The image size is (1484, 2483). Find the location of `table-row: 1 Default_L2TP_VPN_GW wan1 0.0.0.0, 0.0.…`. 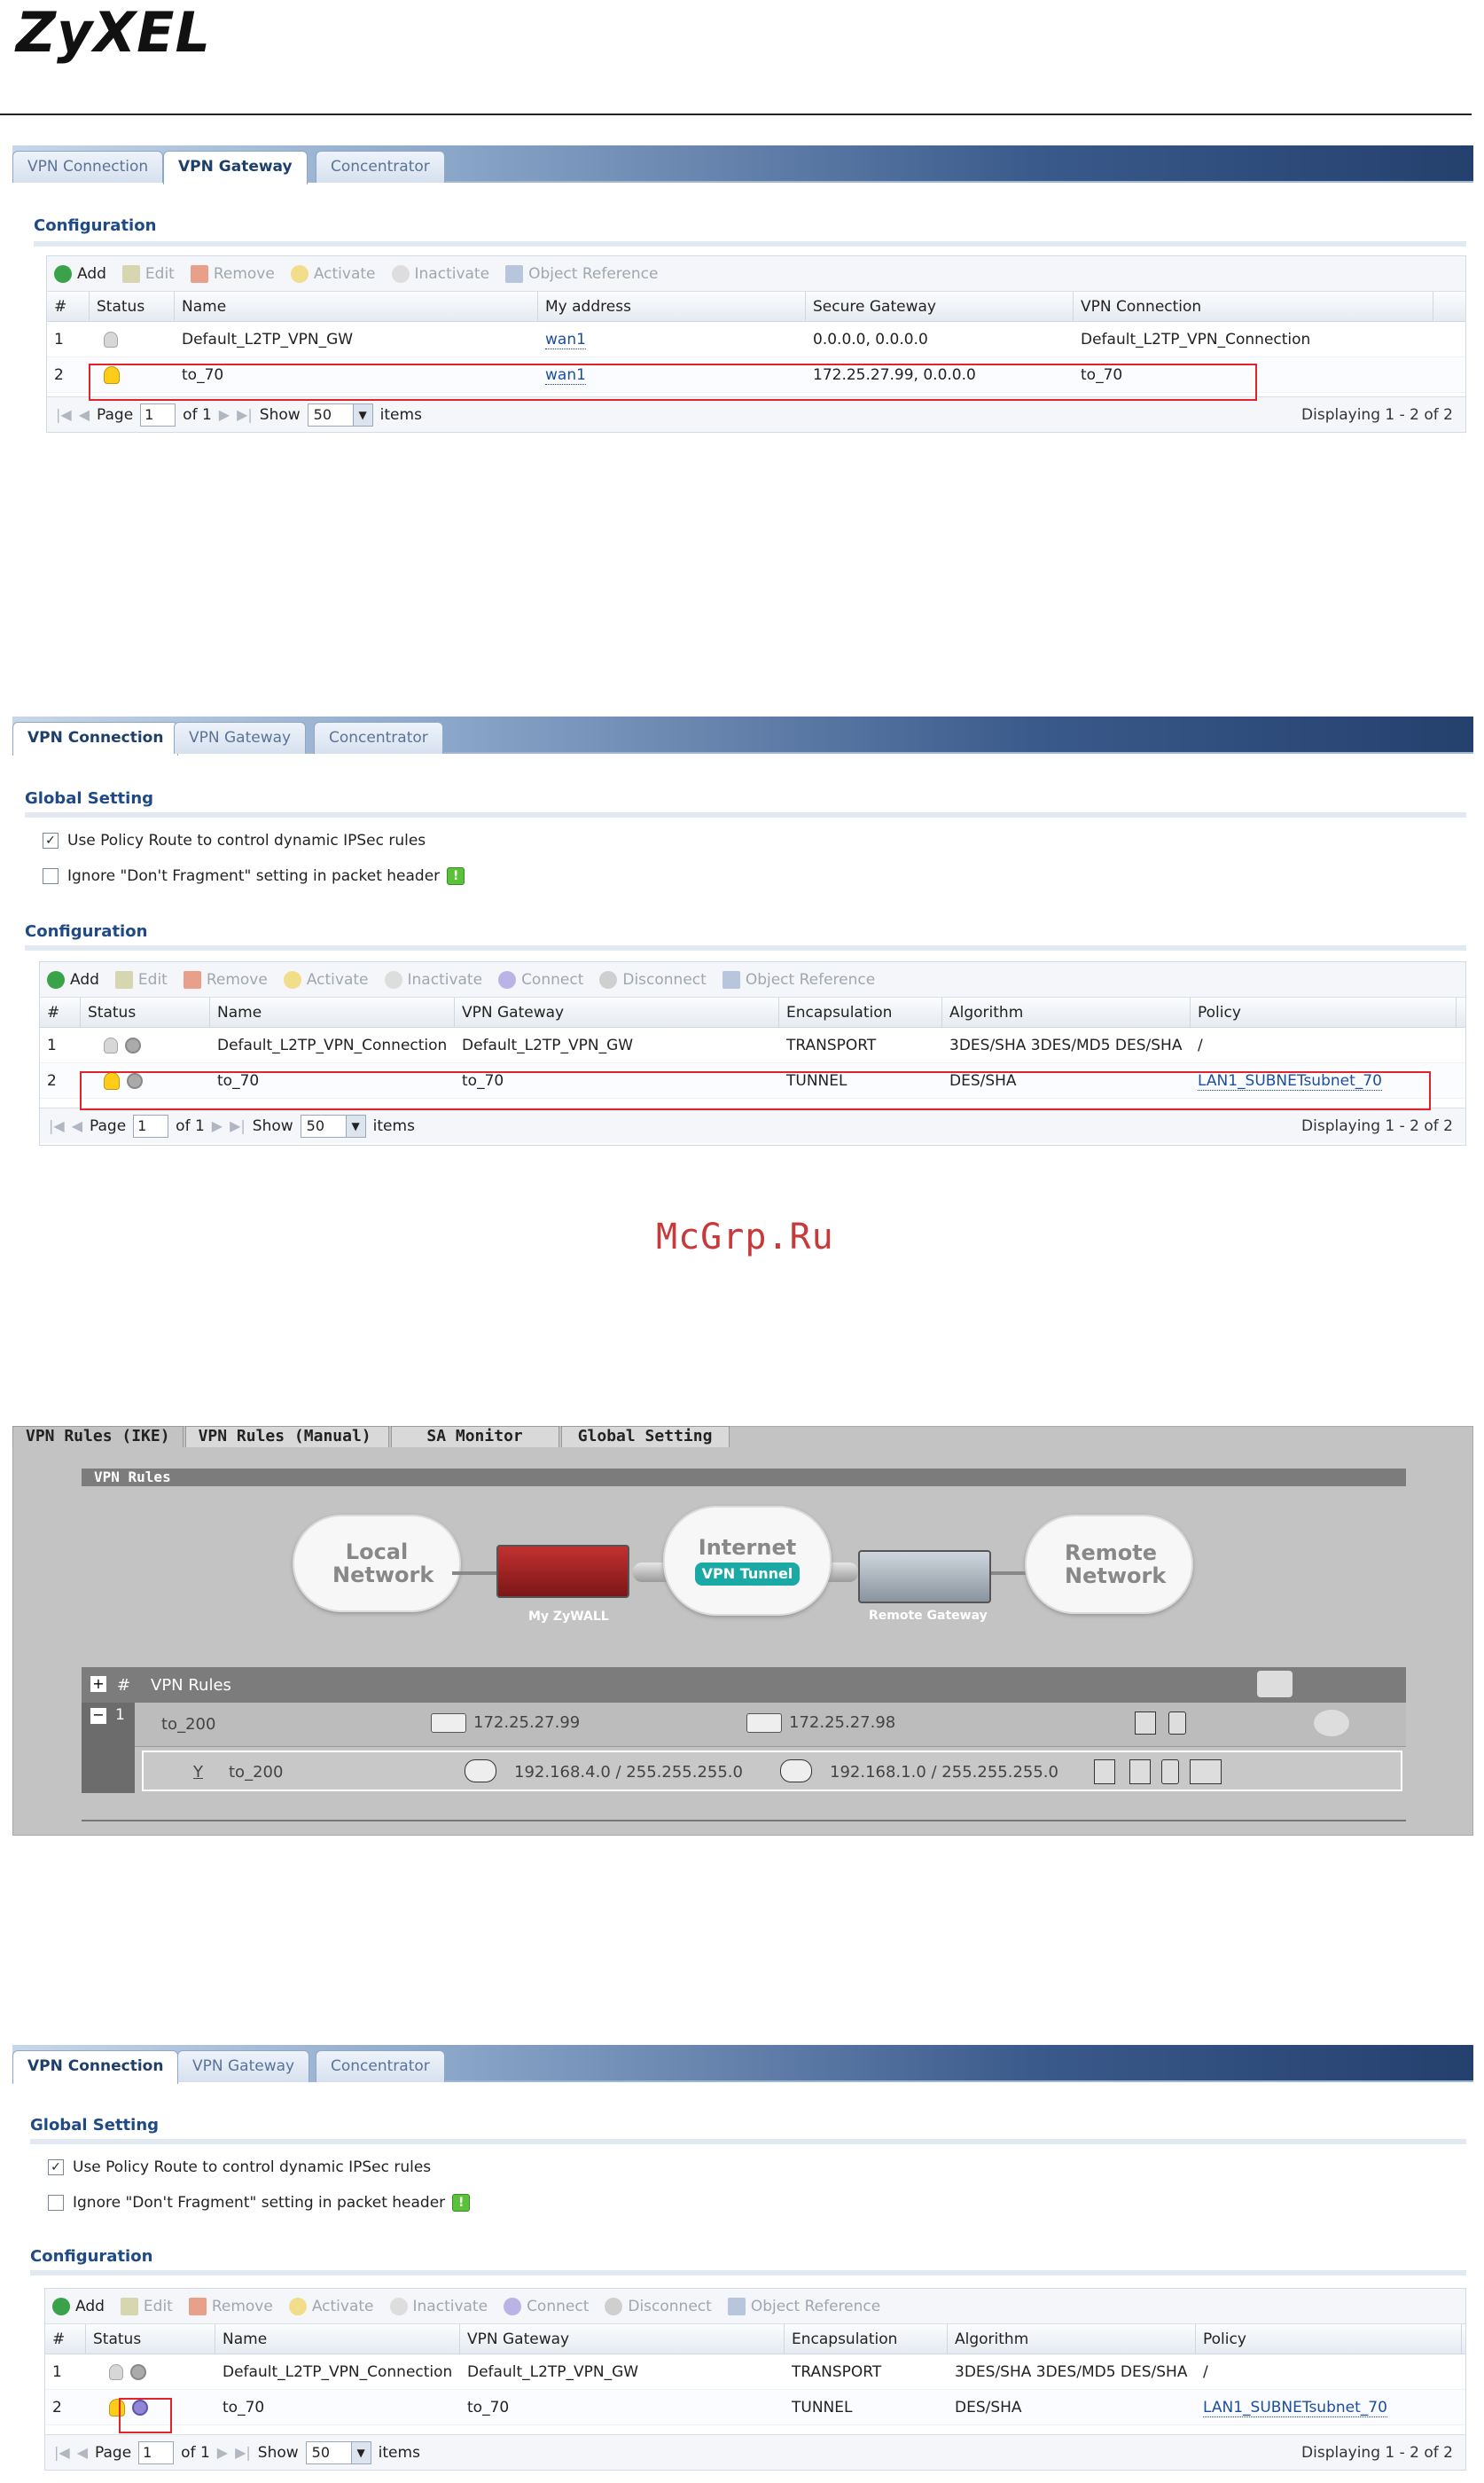

table-row: 1 Default_L2TP_VPN_GW wan1 0.0.0.0, 0.0.… is located at coordinates (756, 339).